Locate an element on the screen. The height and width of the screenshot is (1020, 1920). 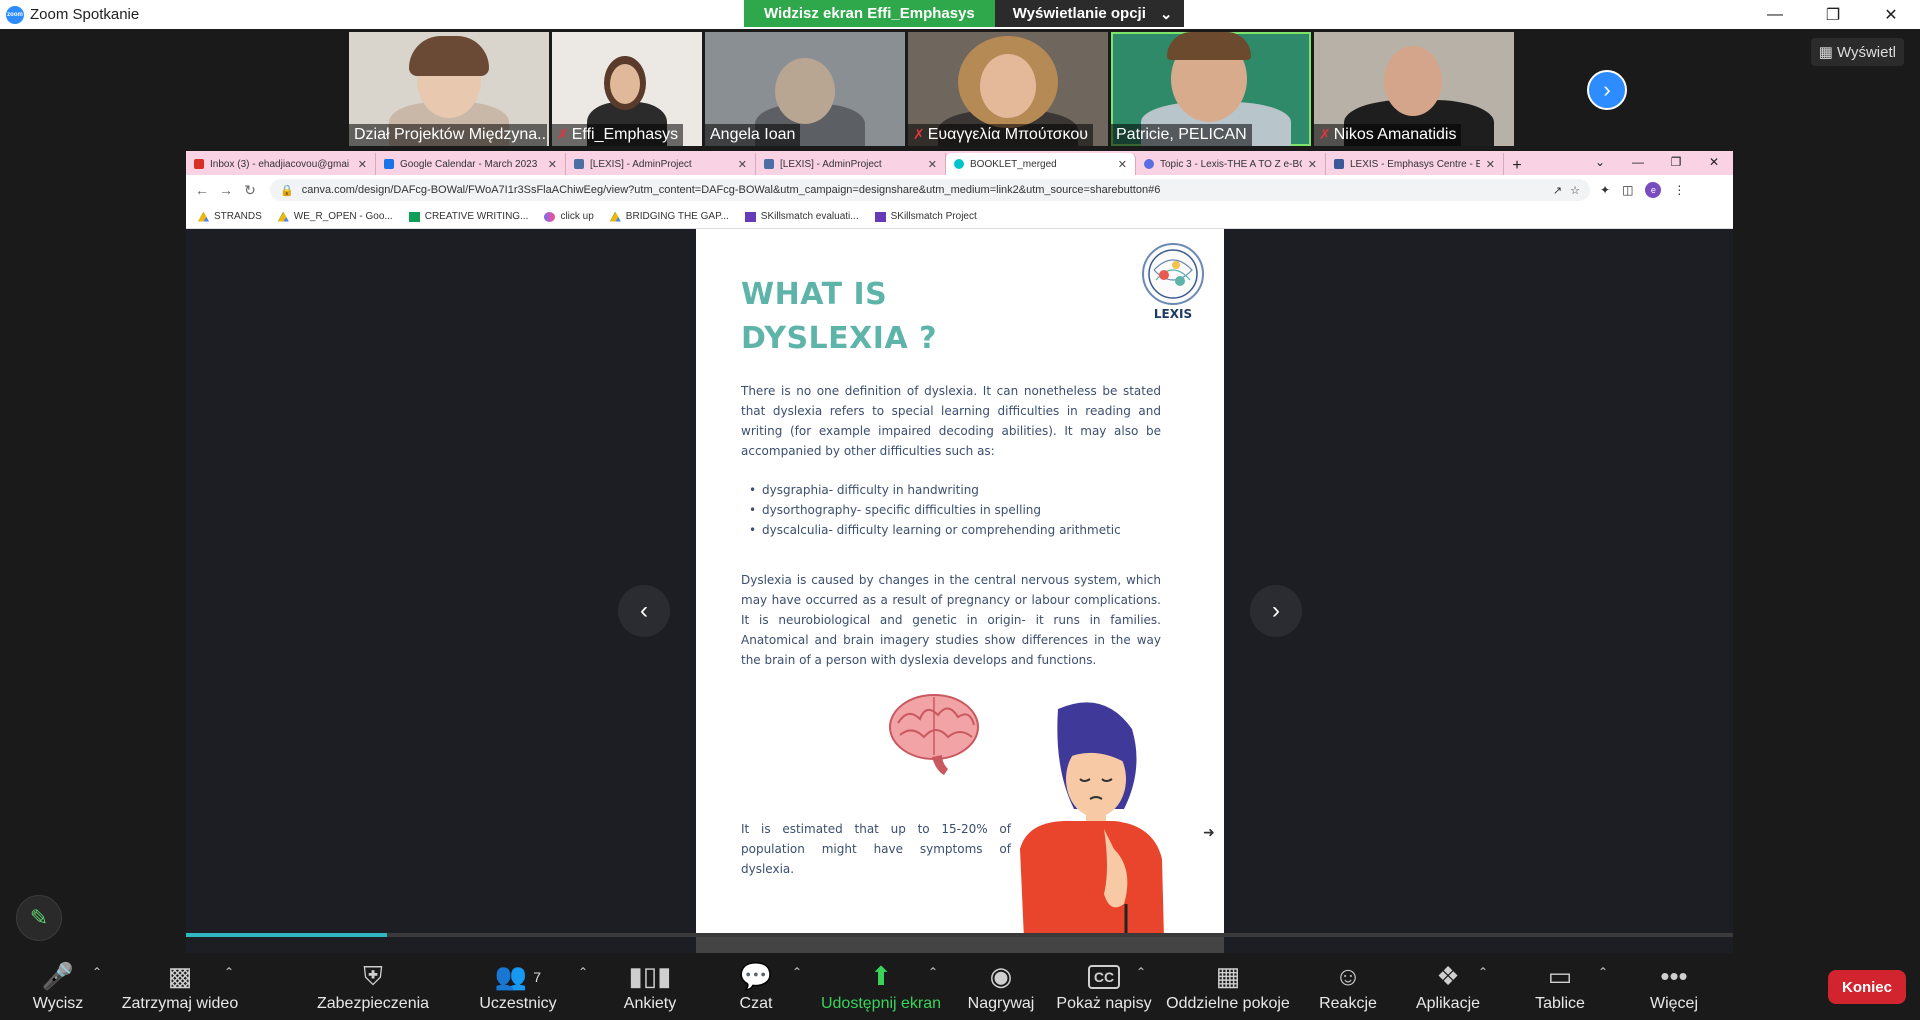
shield-icon: ⛨ is located at coordinates (373, 975).